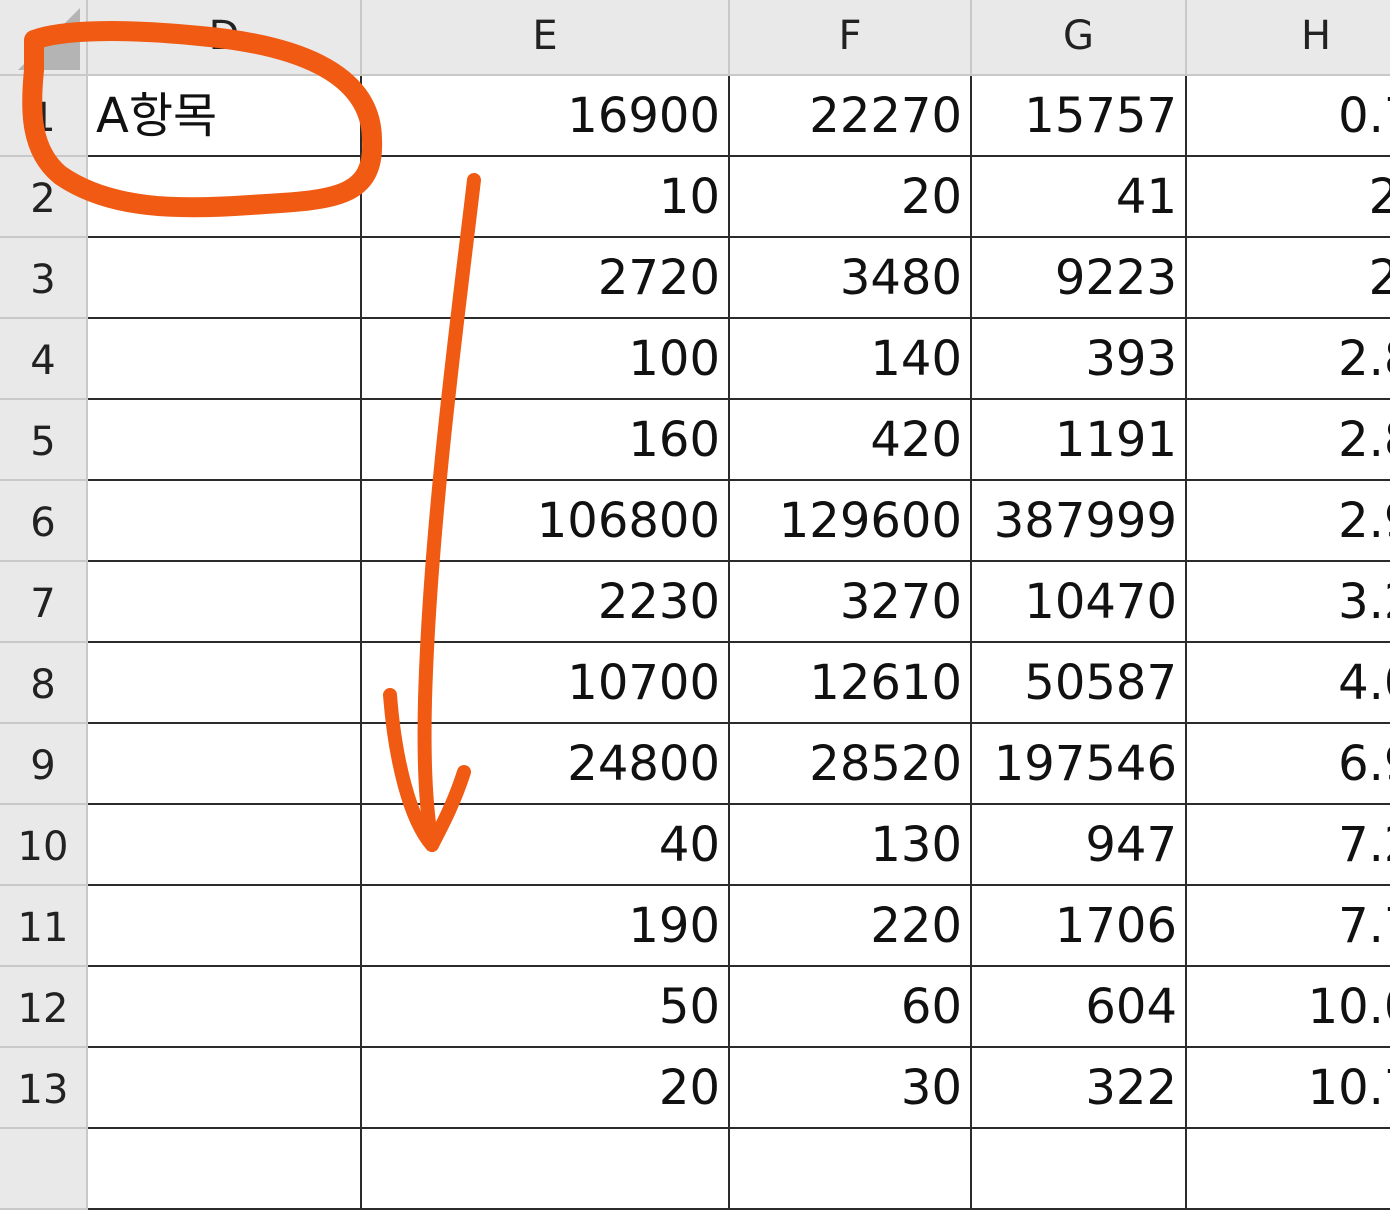 The width and height of the screenshot is (1390, 1210). I want to click on table-row: 4 1001403932.80, so click(695, 359).